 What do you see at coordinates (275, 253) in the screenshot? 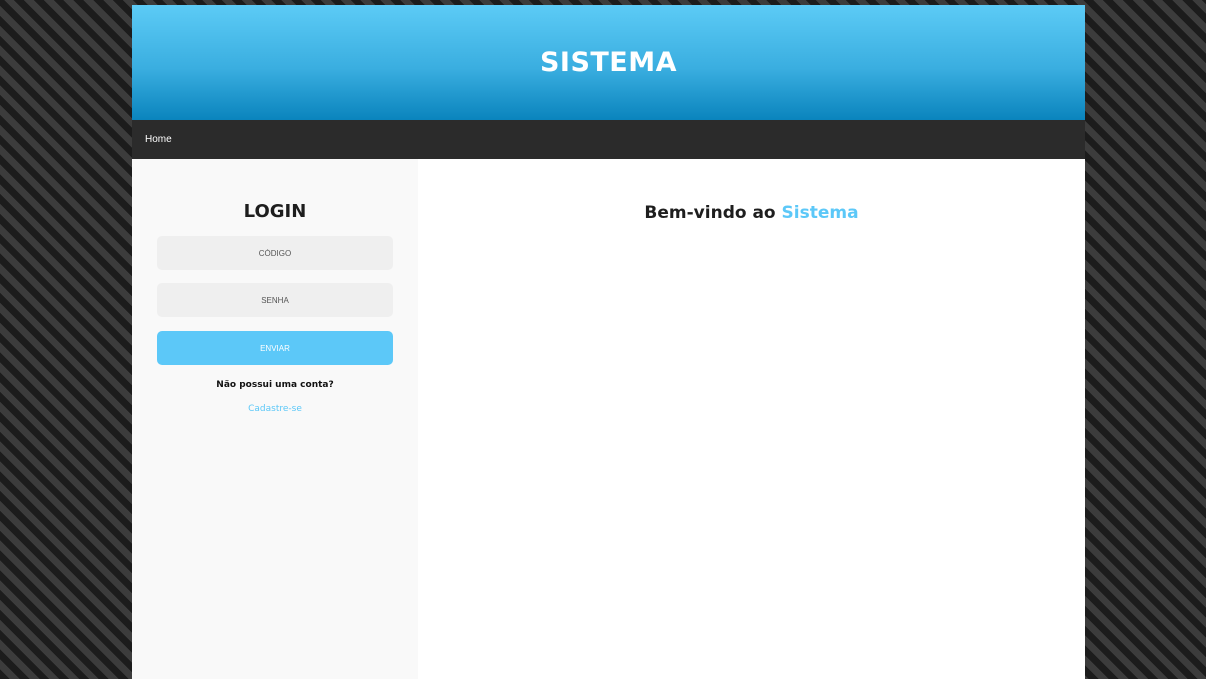
I see `code-input` at bounding box center [275, 253].